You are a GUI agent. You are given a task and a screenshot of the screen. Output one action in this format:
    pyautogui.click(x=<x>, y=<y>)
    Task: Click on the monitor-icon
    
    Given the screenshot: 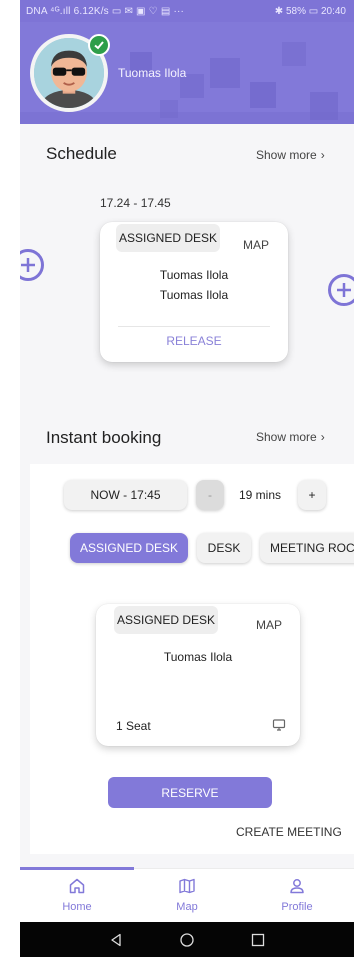 What is the action you would take?
    pyautogui.click(x=279, y=725)
    